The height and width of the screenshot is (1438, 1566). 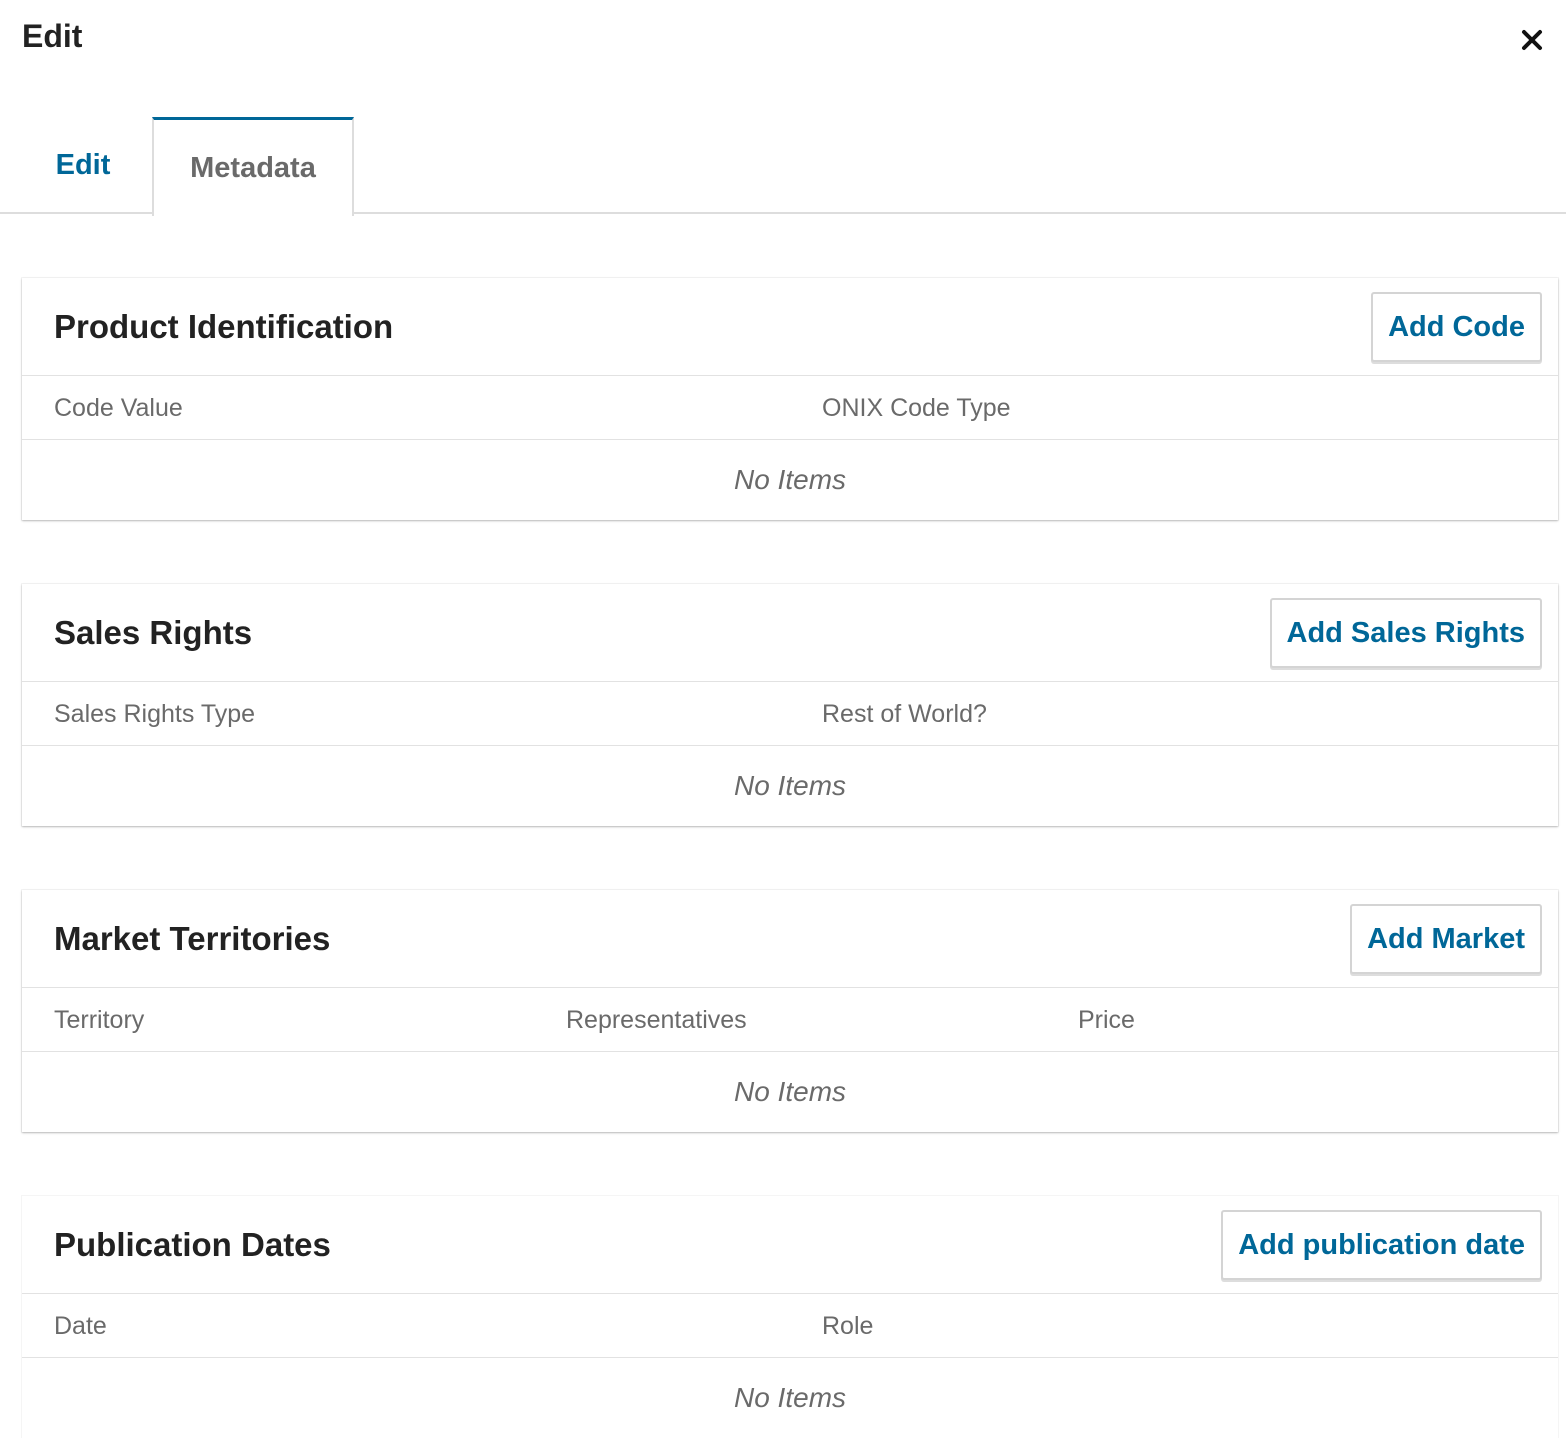 What do you see at coordinates (153, 632) in the screenshot?
I see `panel-title: Sales Rights` at bounding box center [153, 632].